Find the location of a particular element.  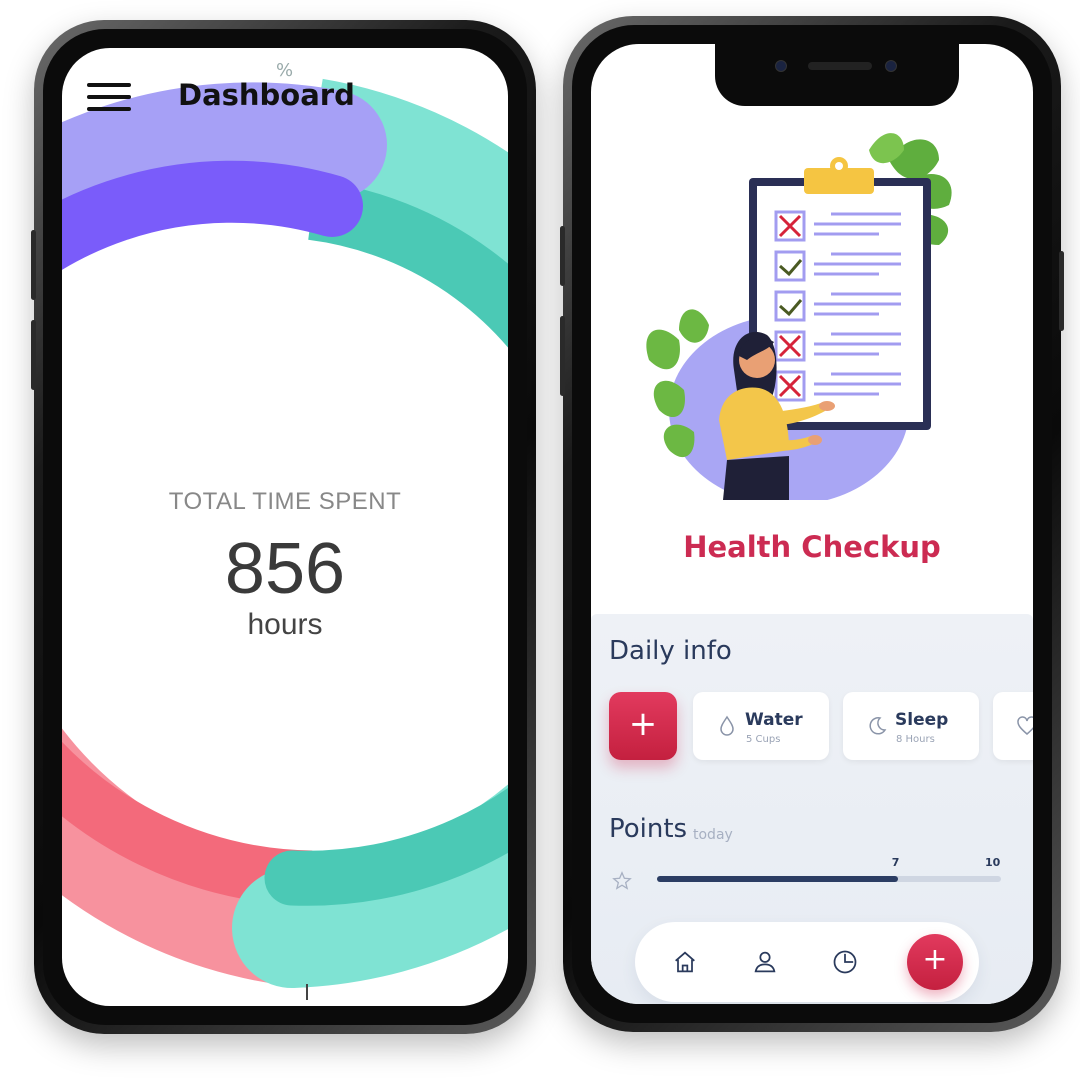

speaker is located at coordinates (840, 66).